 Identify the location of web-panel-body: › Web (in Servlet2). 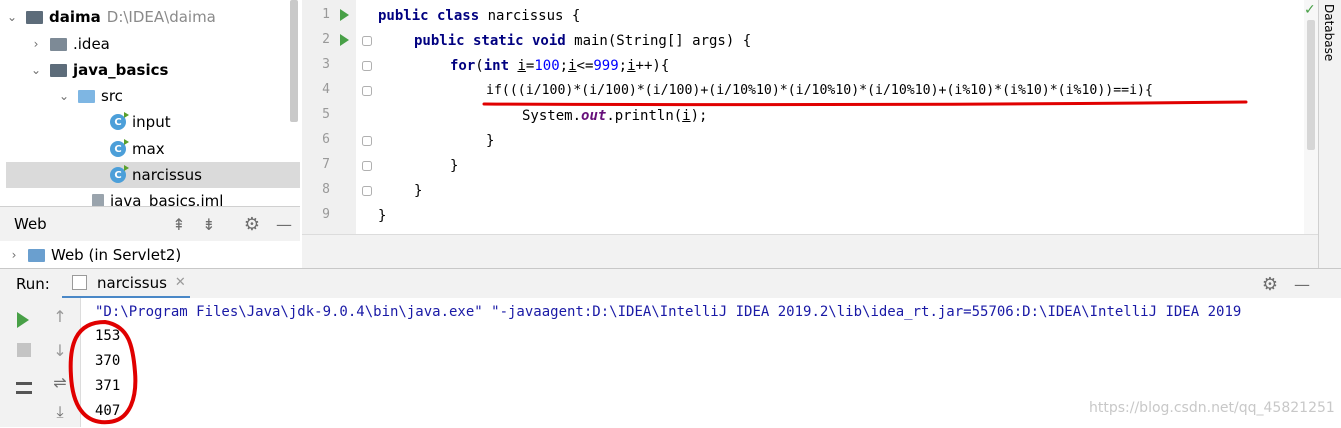
(150, 254).